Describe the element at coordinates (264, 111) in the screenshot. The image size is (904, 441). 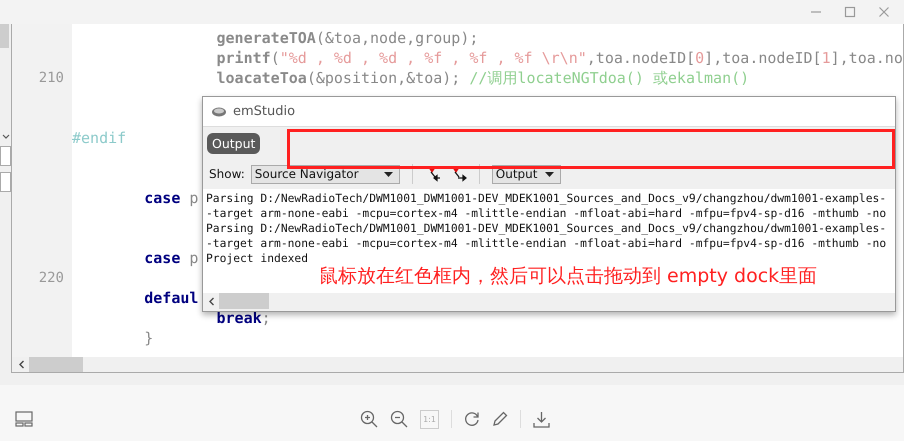
I see `window-title: emStudio` at that location.